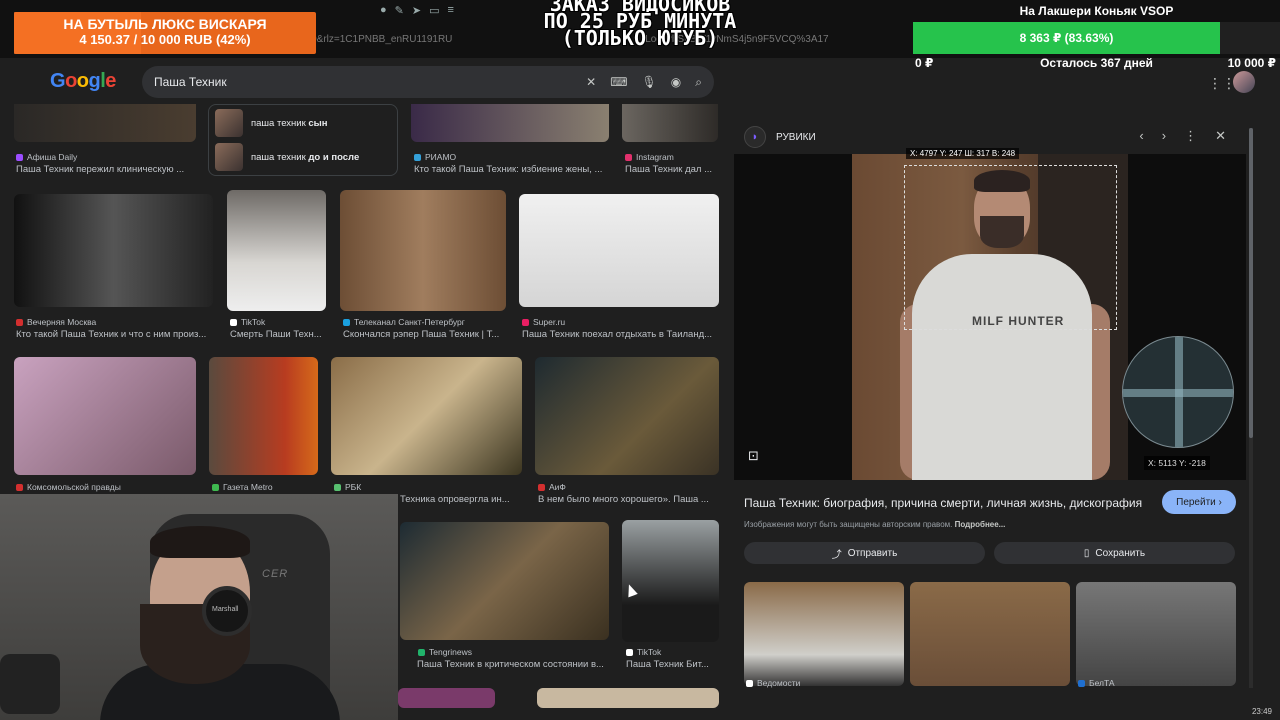  Describe the element at coordinates (1199, 502) in the screenshot. I see `visit-button: Перейти ›` at that location.